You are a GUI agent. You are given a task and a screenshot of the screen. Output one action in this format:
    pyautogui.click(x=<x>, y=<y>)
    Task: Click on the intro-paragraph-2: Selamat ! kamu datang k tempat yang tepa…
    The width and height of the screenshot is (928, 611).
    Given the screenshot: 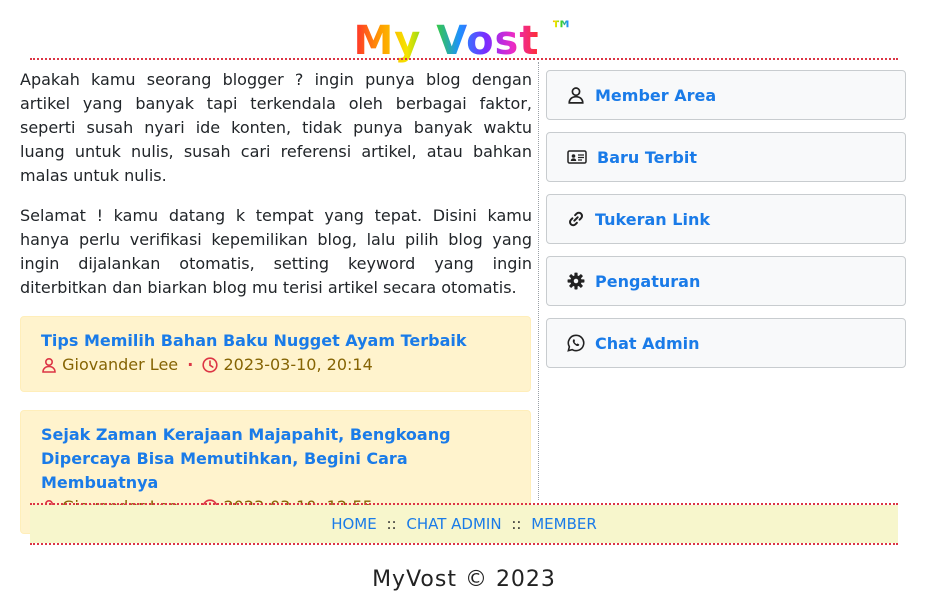 What is the action you would take?
    pyautogui.click(x=276, y=251)
    